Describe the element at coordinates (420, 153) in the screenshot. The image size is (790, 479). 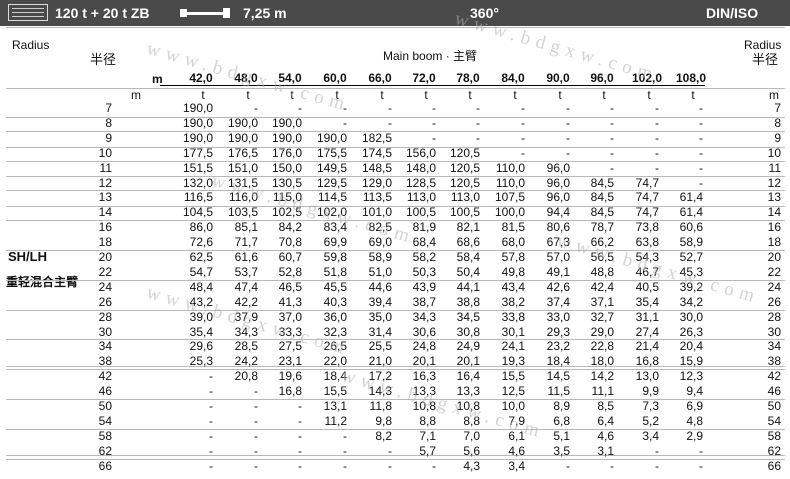
I see `load-cell: 156,0` at that location.